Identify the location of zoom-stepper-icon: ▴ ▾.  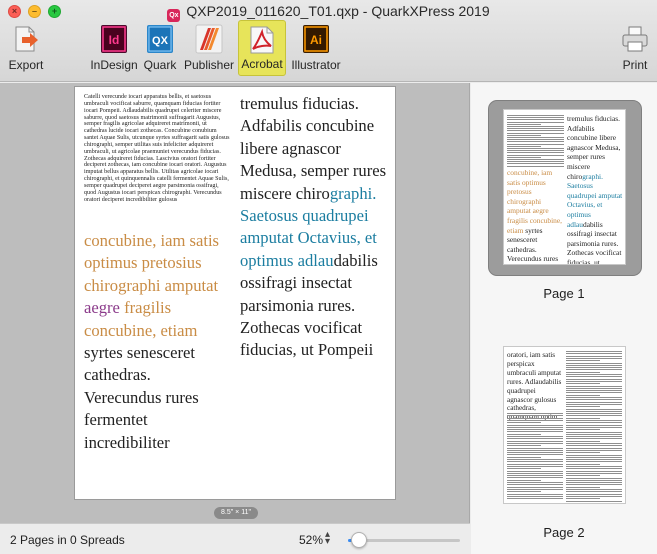
(327, 538).